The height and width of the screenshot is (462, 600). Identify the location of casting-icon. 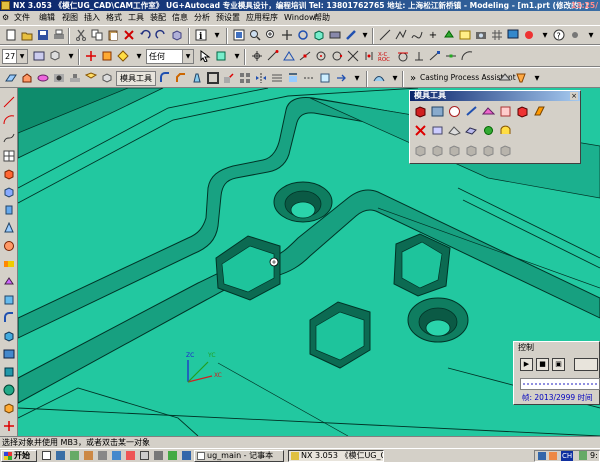
(505, 78).